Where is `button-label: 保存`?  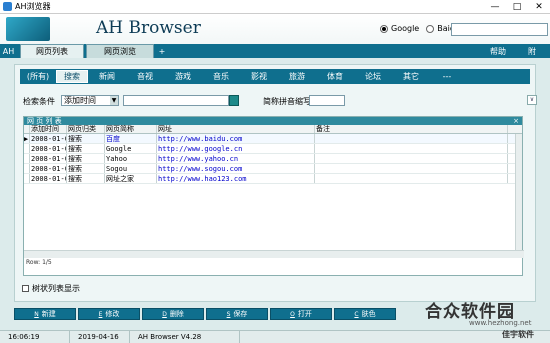
button-label: 保存 is located at coordinates (240, 314).